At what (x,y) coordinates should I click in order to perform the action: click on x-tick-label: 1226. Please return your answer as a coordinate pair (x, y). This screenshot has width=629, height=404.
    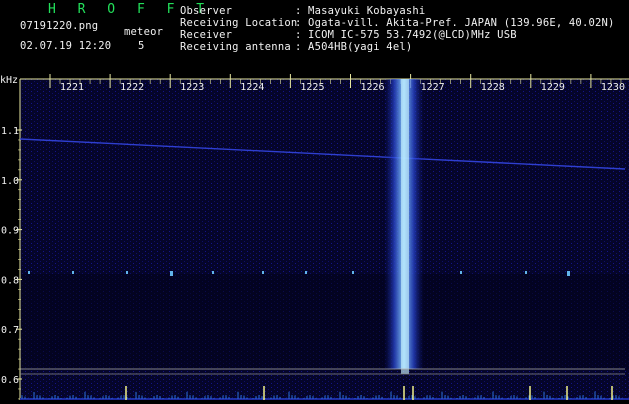
    Looking at the image, I should click on (373, 87).